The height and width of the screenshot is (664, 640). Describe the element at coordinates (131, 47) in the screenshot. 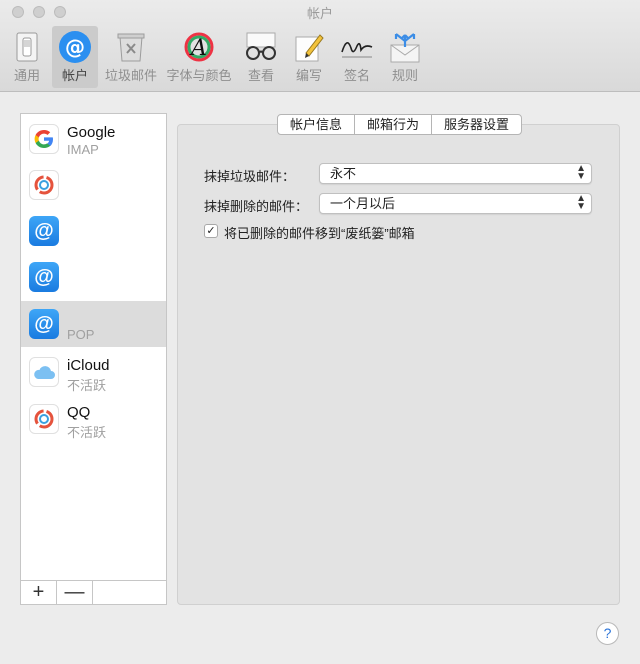

I see `trash-bin-icon` at that location.